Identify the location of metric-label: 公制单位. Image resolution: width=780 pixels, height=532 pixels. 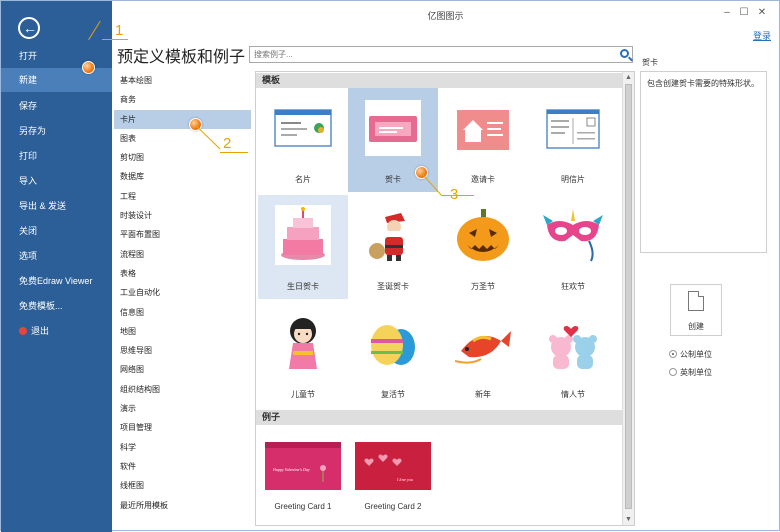
(696, 354).